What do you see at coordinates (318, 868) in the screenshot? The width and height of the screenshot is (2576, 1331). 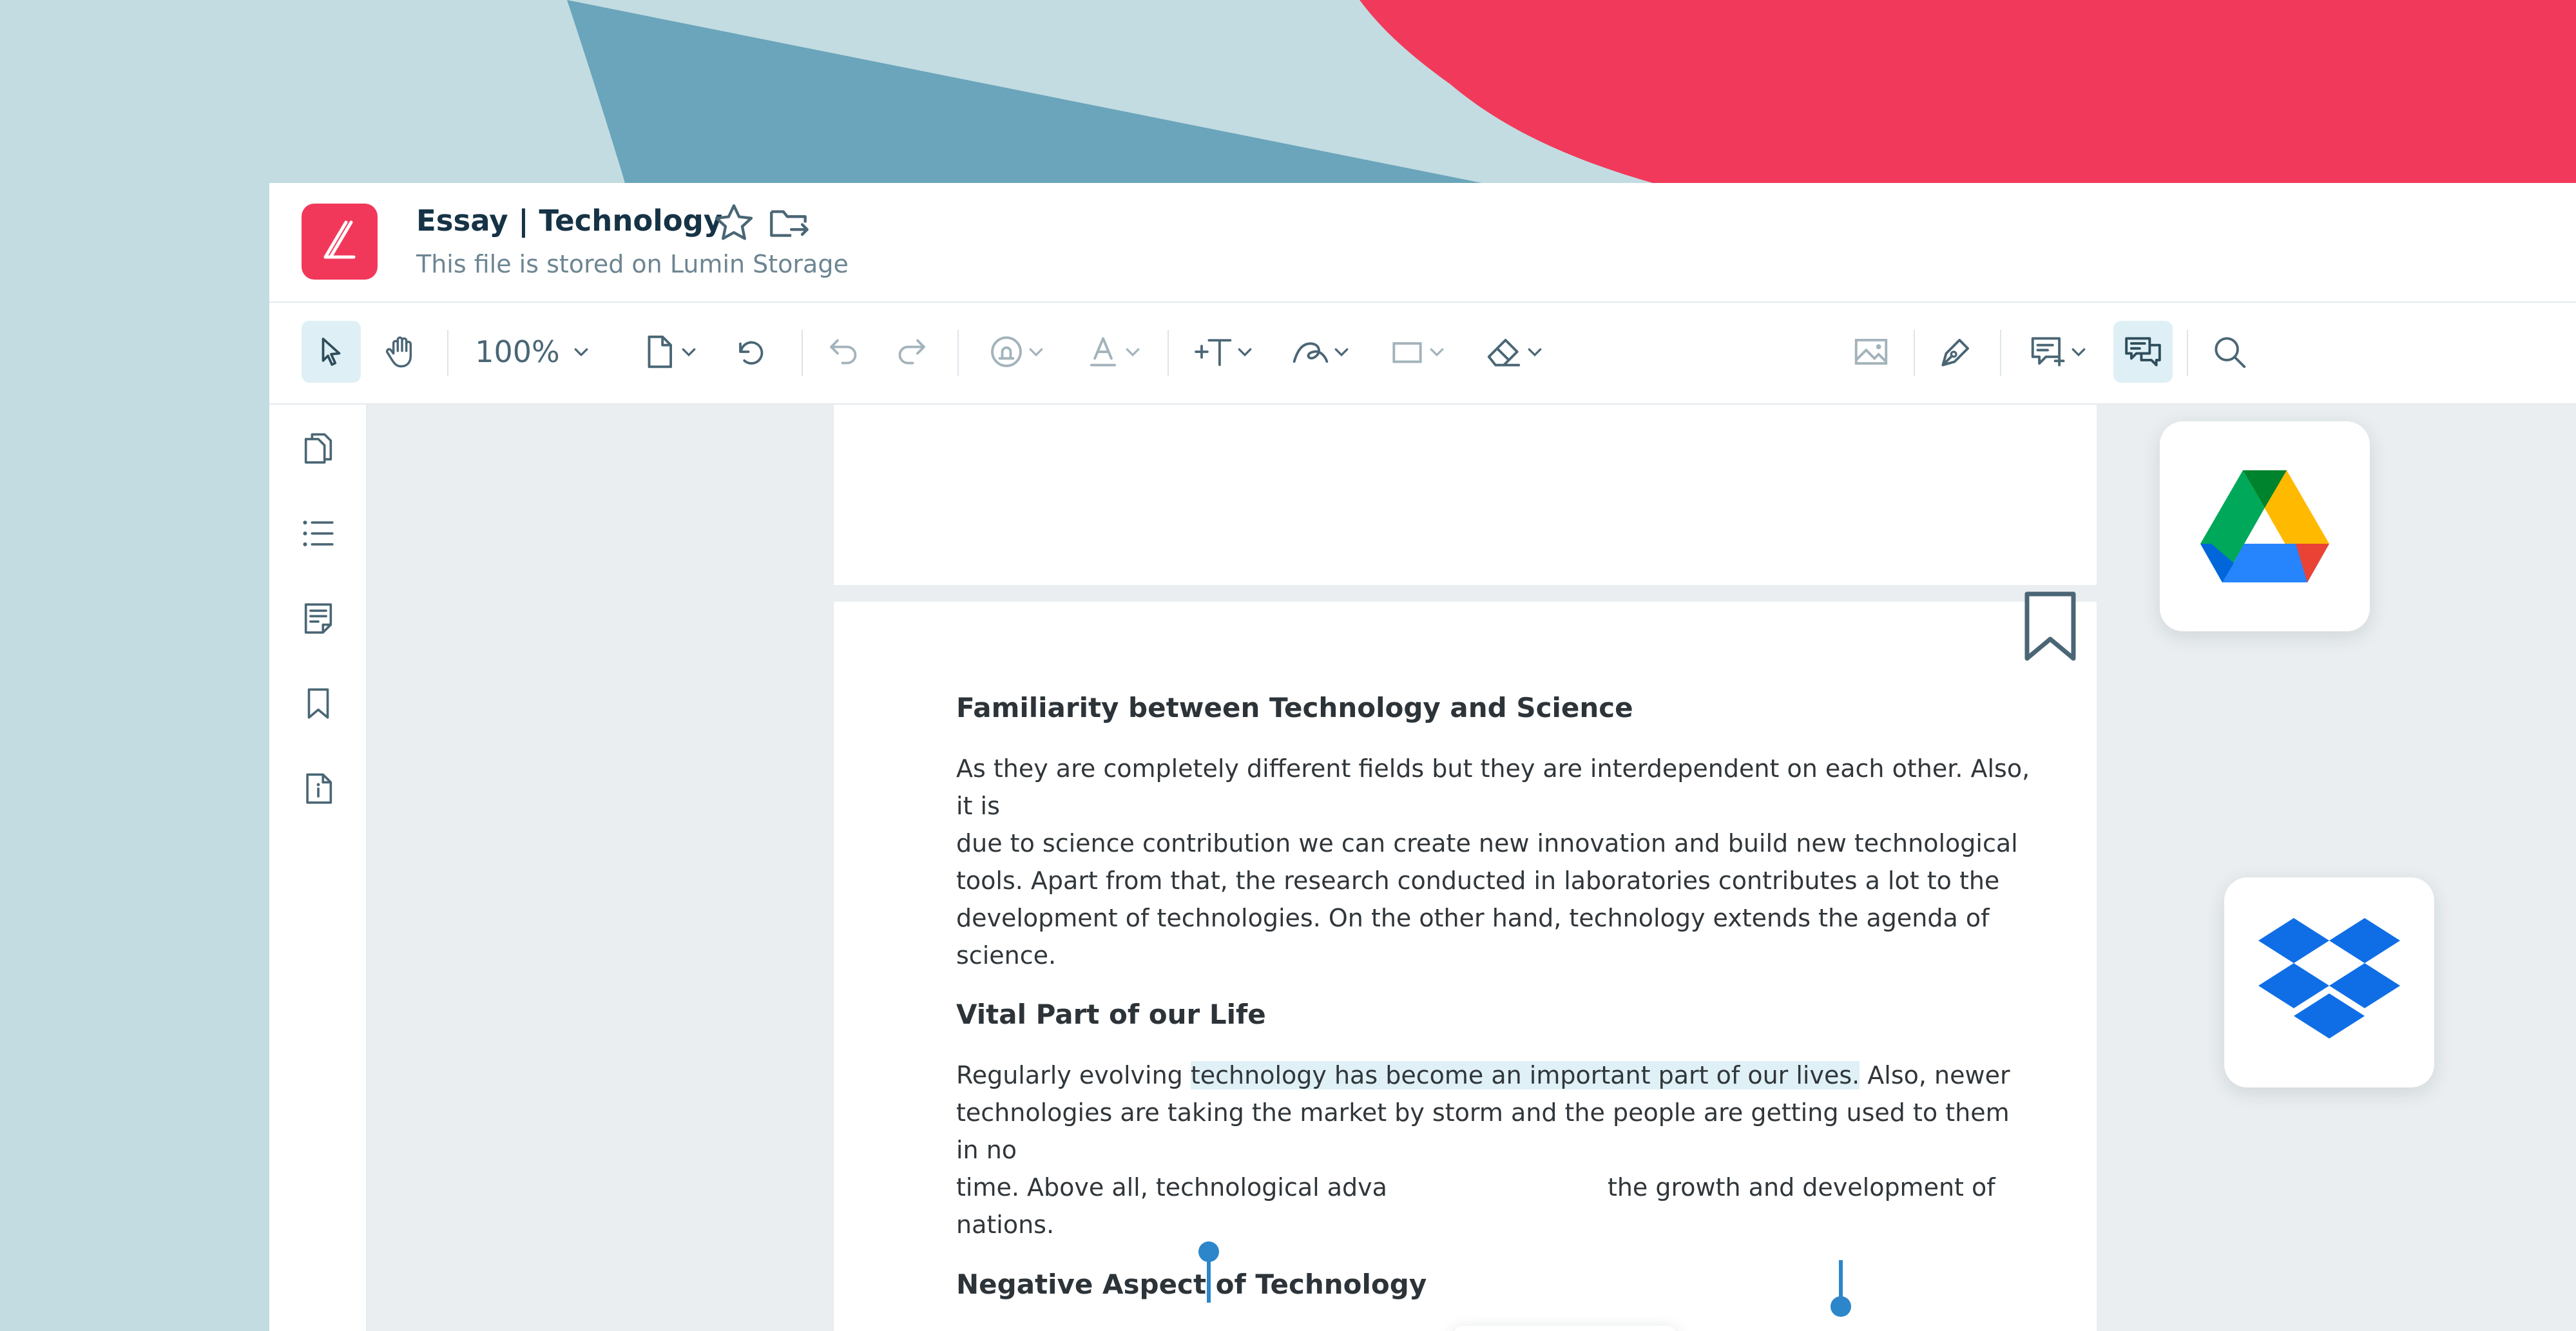 I see `left-sidebar` at bounding box center [318, 868].